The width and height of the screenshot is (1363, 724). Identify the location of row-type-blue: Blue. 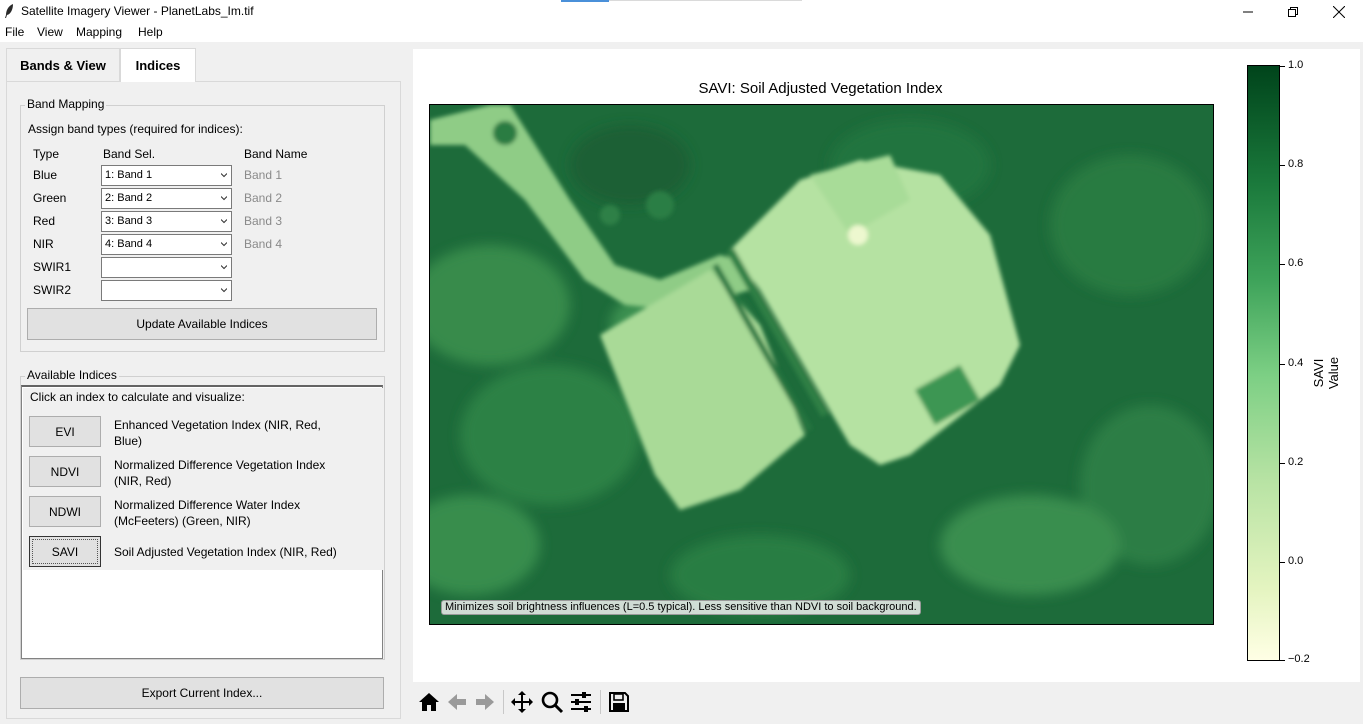
(45, 175).